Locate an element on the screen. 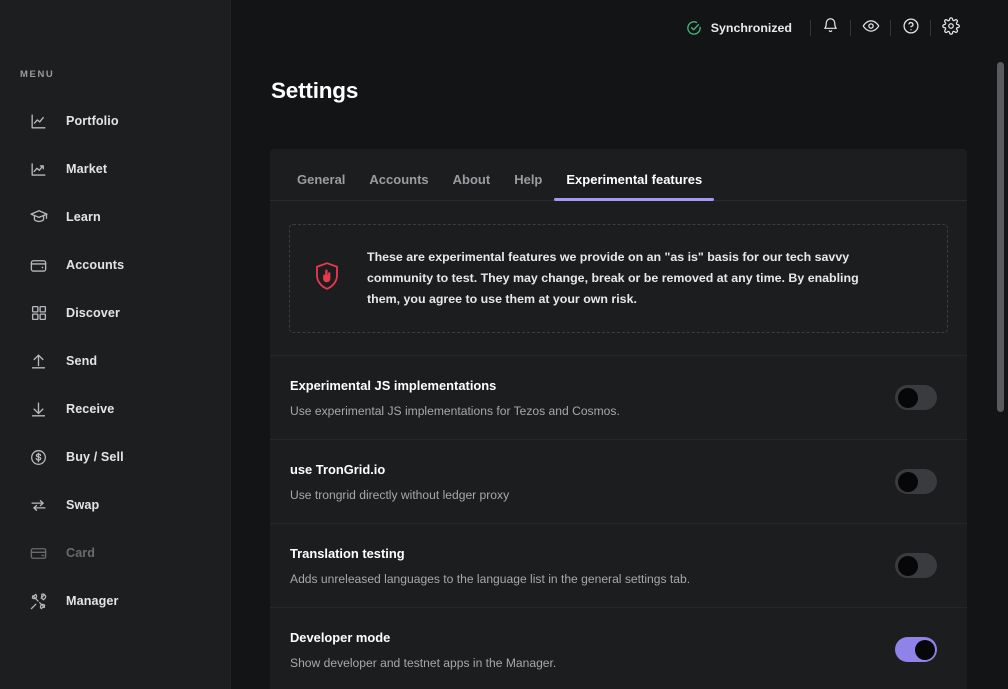  sidebar-item-learn: Learn is located at coordinates (115, 217).